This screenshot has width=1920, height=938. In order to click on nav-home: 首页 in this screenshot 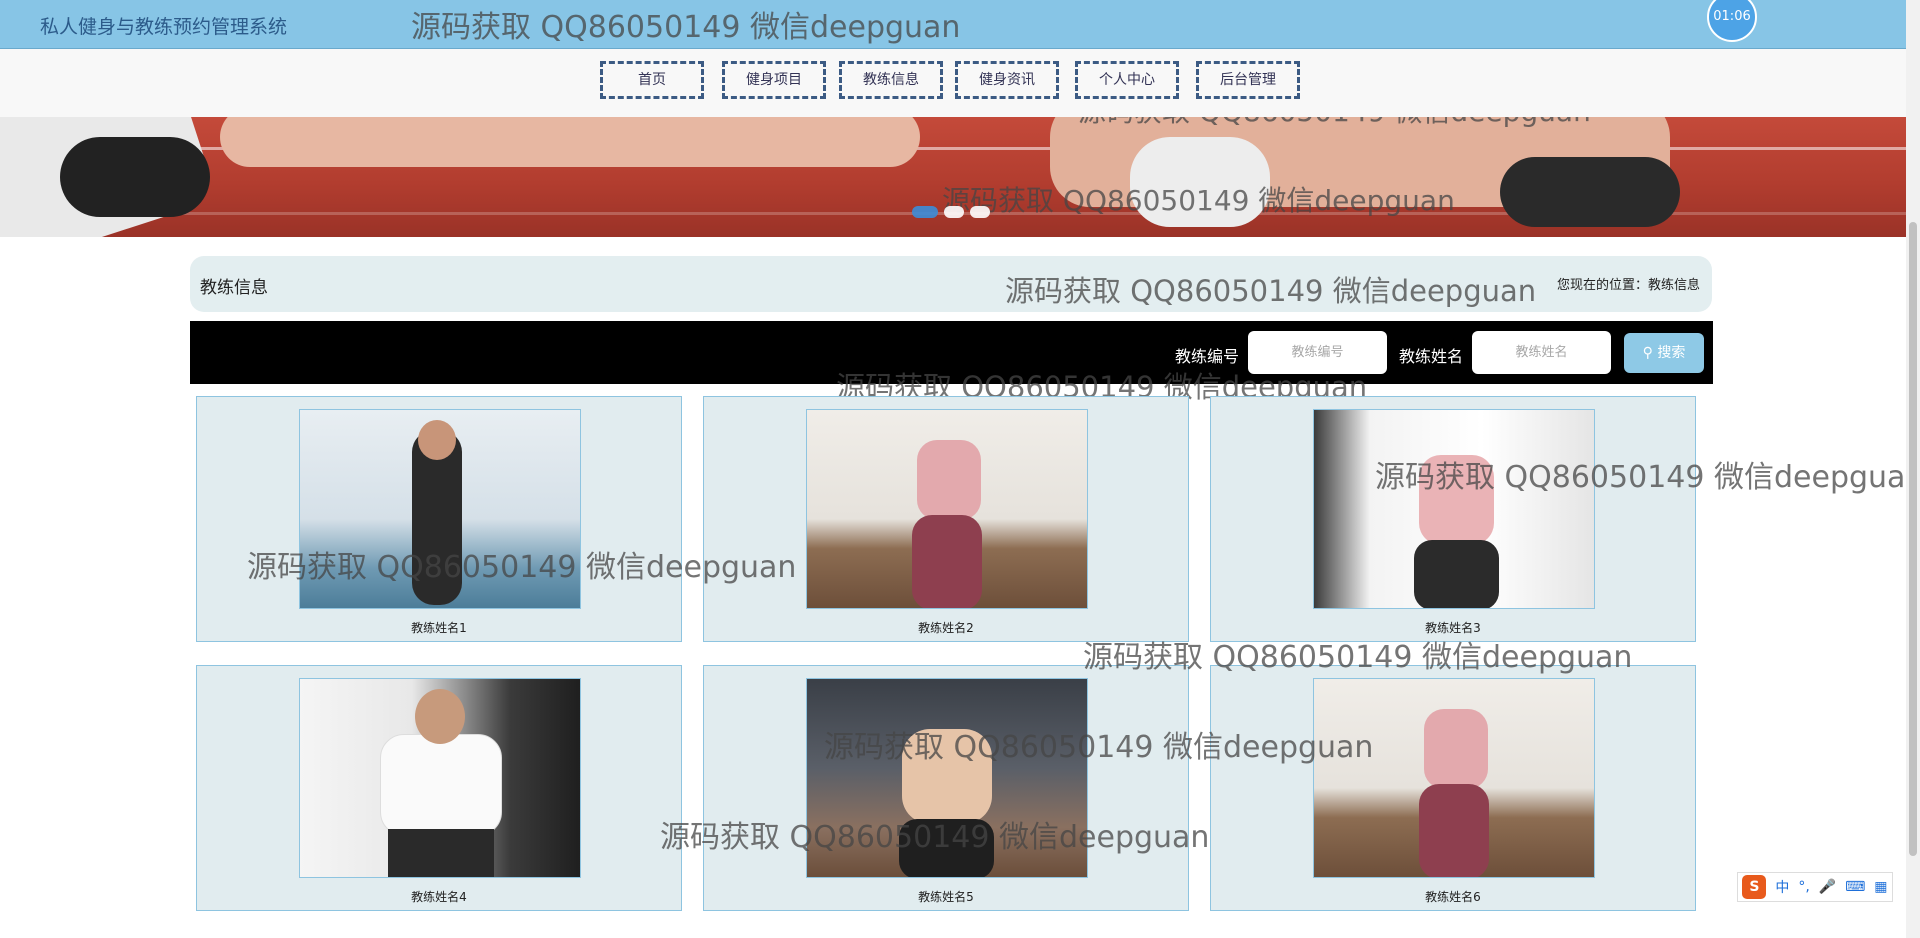, I will do `click(652, 80)`.